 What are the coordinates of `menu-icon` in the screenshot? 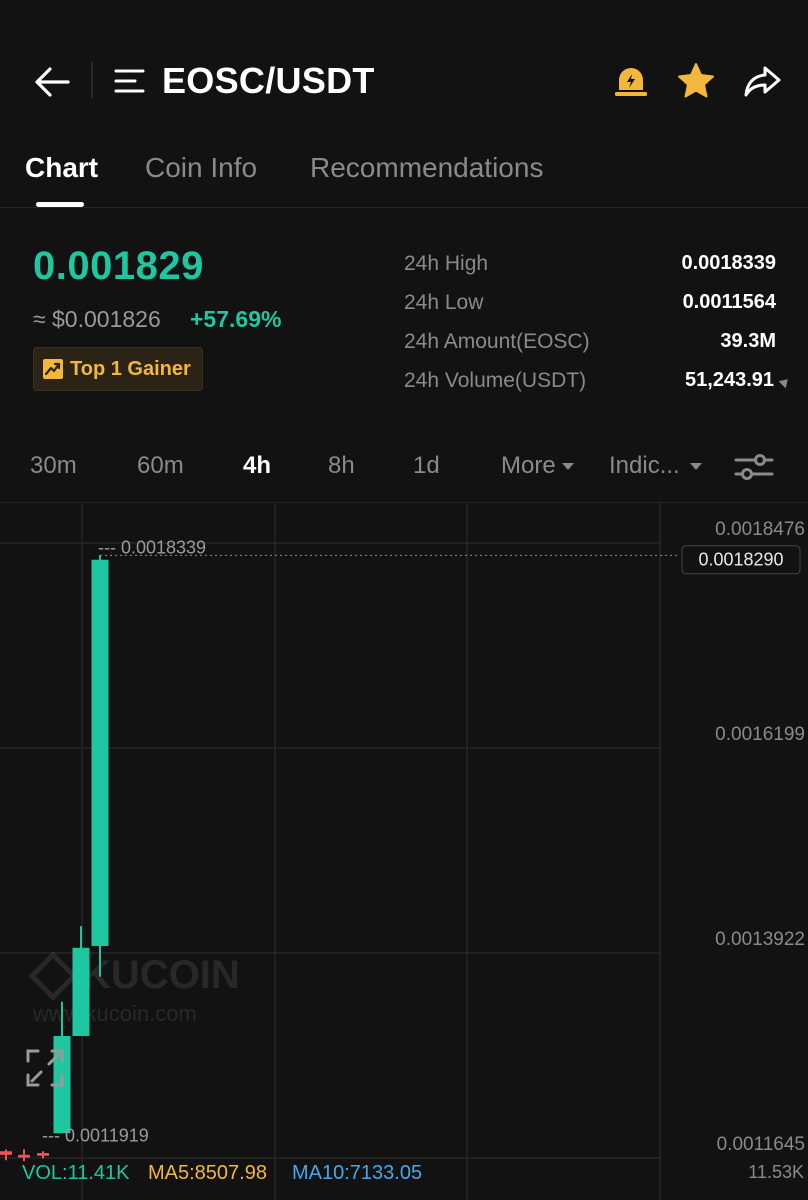 It's located at (129, 81).